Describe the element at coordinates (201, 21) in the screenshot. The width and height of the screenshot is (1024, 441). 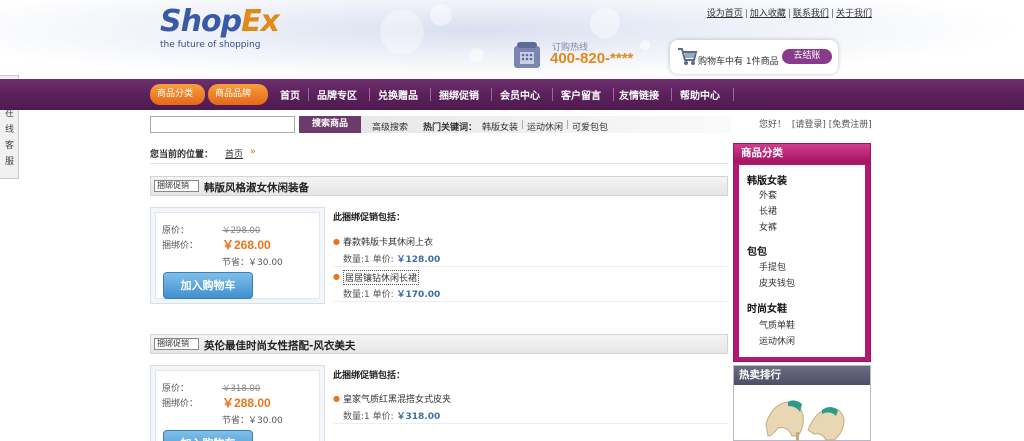
I see `logo-word-shop: Shop` at that location.